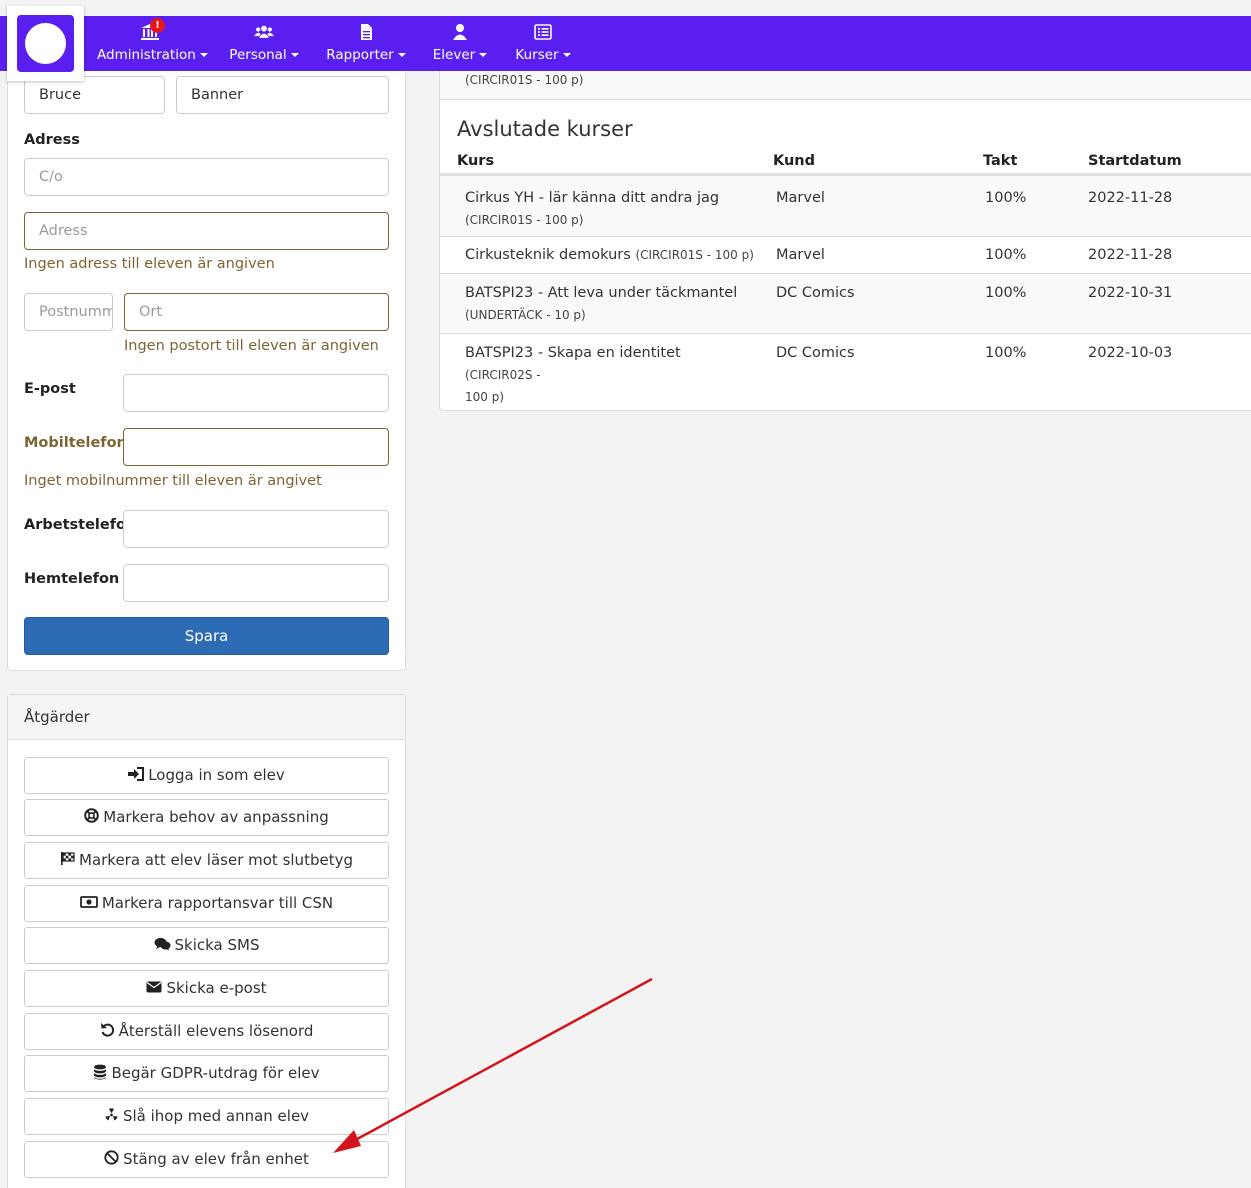  What do you see at coordinates (136, 773) in the screenshot?
I see `sign-in-icon` at bounding box center [136, 773].